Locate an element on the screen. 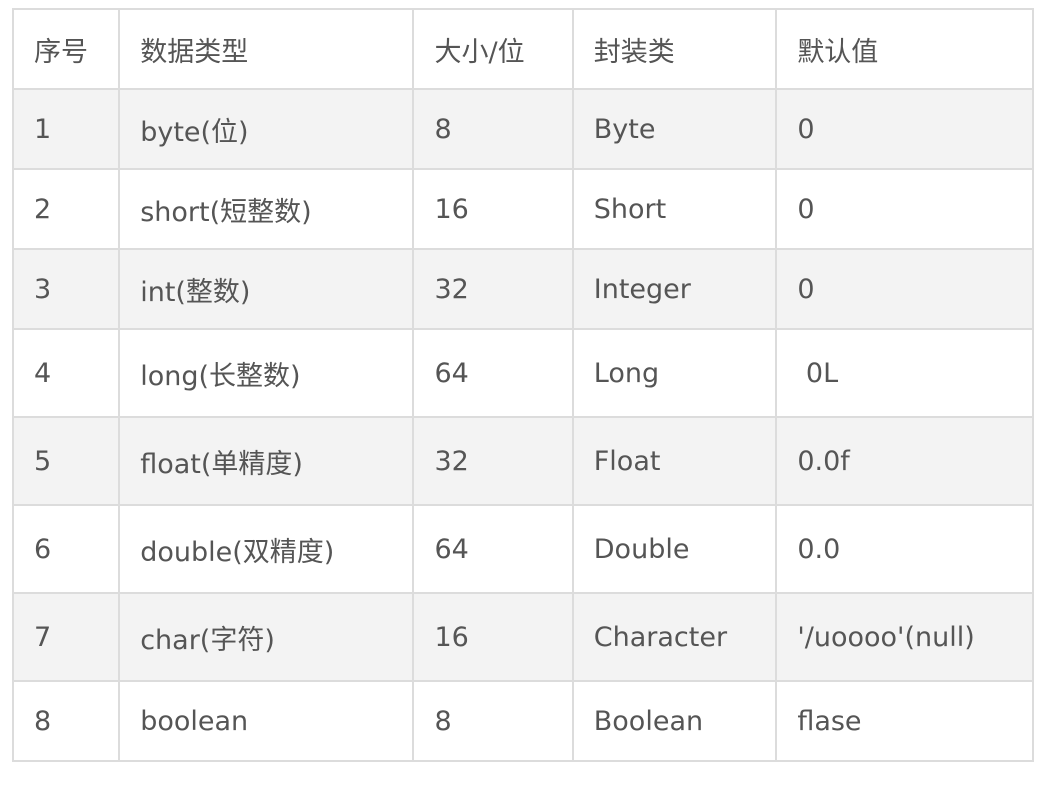  cell-wrapper: Short is located at coordinates (674, 209).